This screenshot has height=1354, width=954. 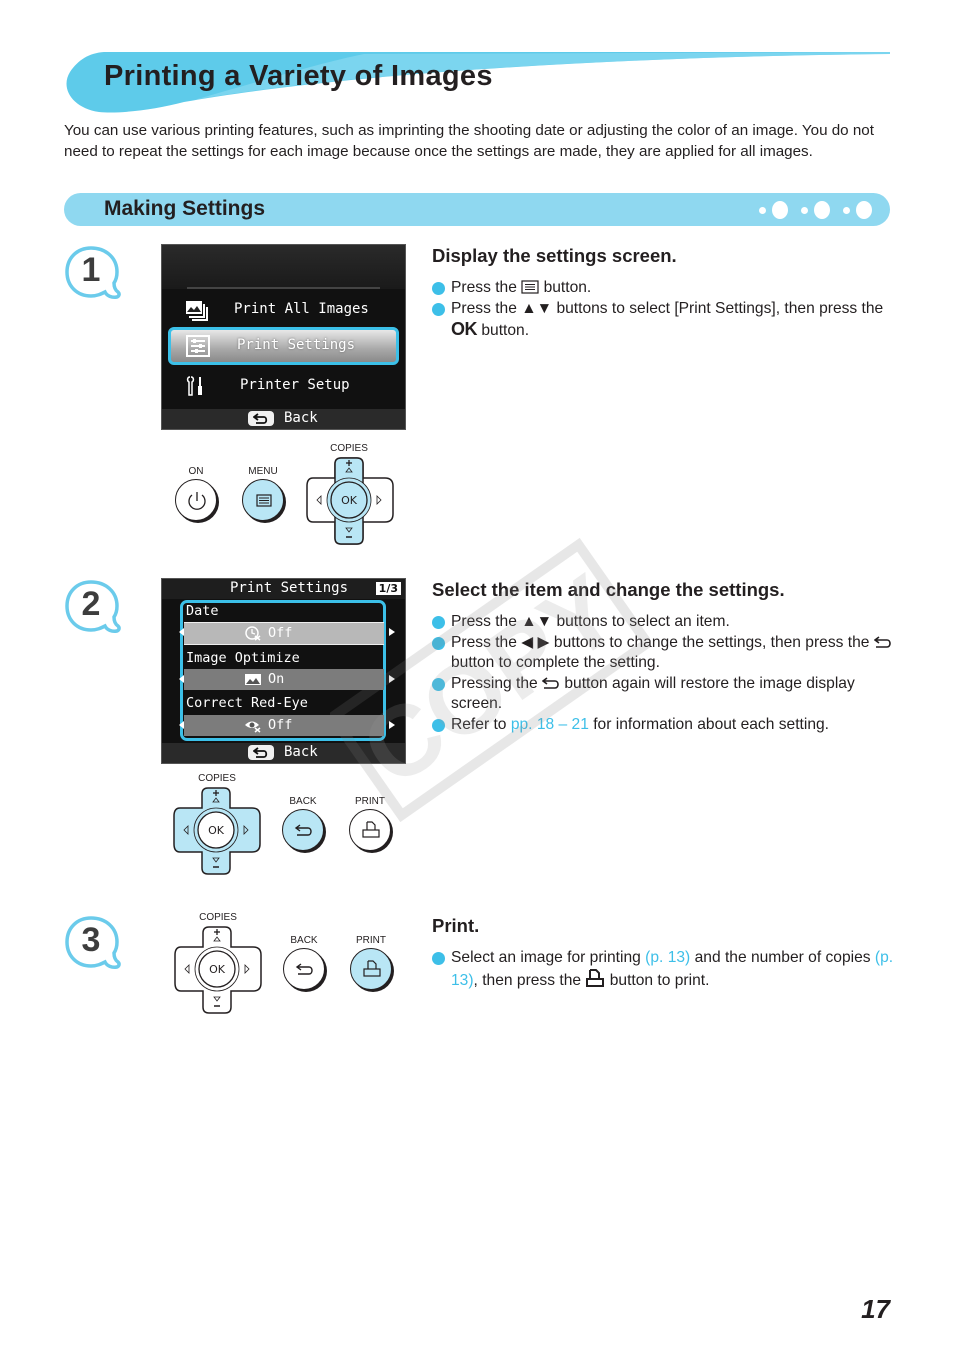 What do you see at coordinates (388, 588) in the screenshot?
I see `page-indicator: 1/3` at bounding box center [388, 588].